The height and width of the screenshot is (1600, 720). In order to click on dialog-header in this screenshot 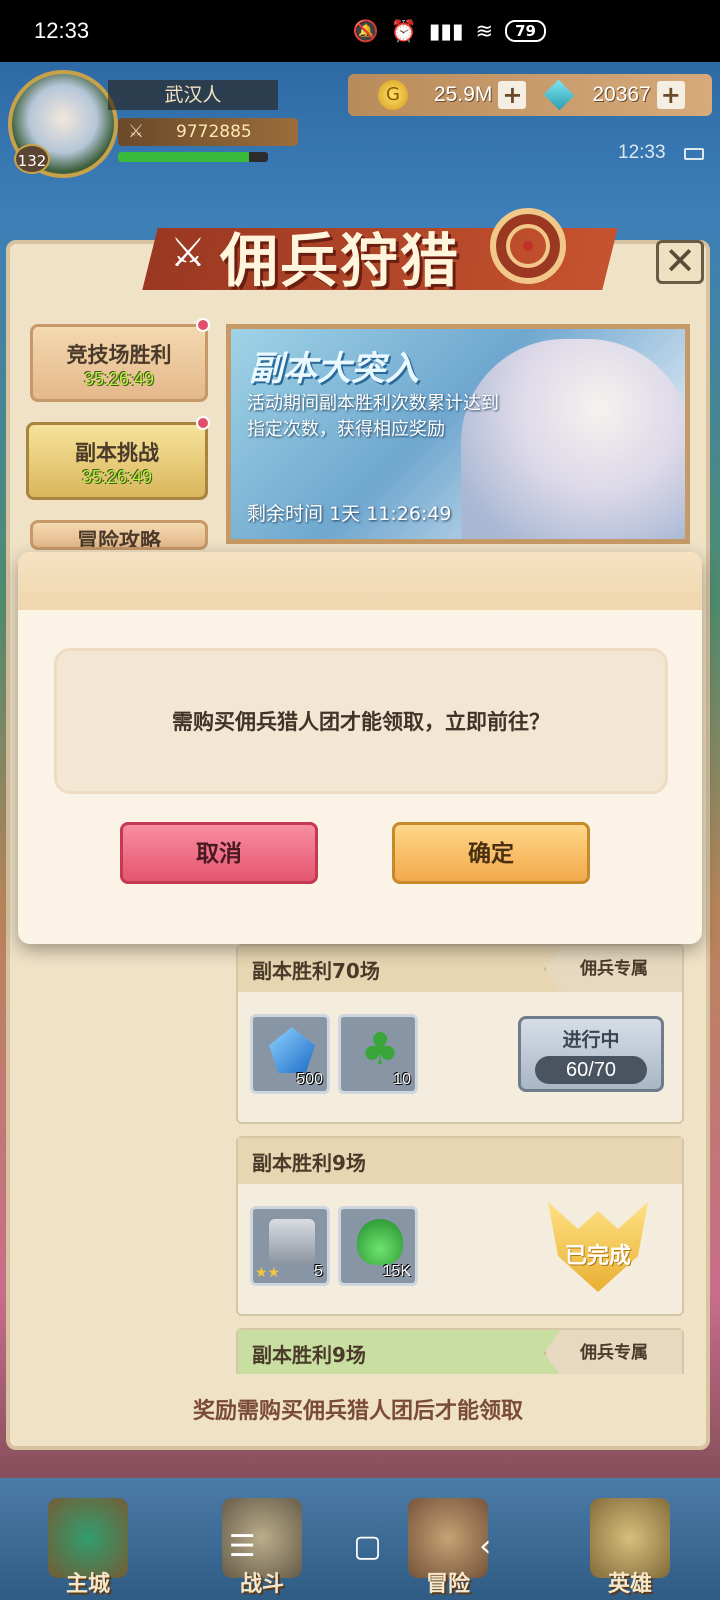, I will do `click(360, 581)`.